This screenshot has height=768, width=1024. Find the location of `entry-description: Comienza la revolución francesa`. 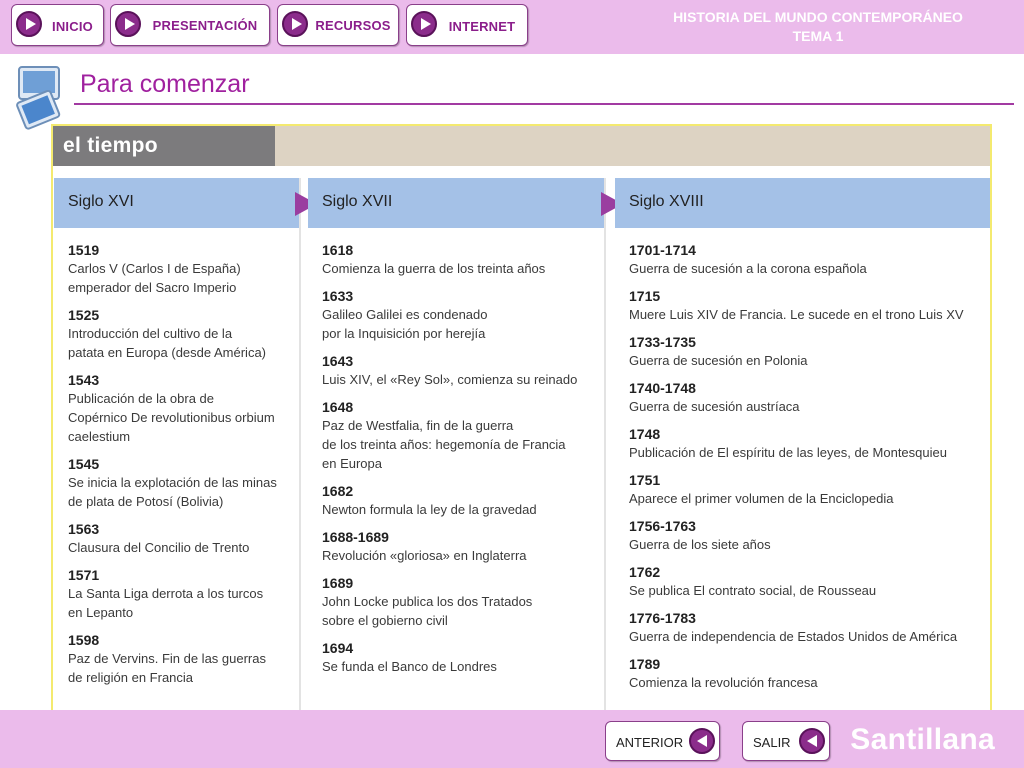

entry-description: Comienza la revolución francesa is located at coordinates (723, 682).